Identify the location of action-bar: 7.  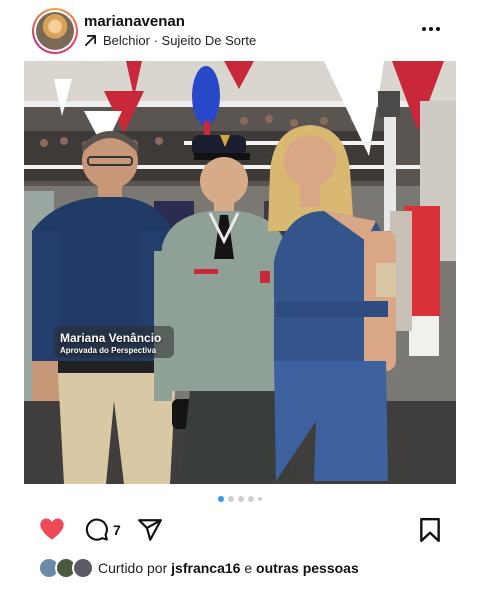
(240, 530).